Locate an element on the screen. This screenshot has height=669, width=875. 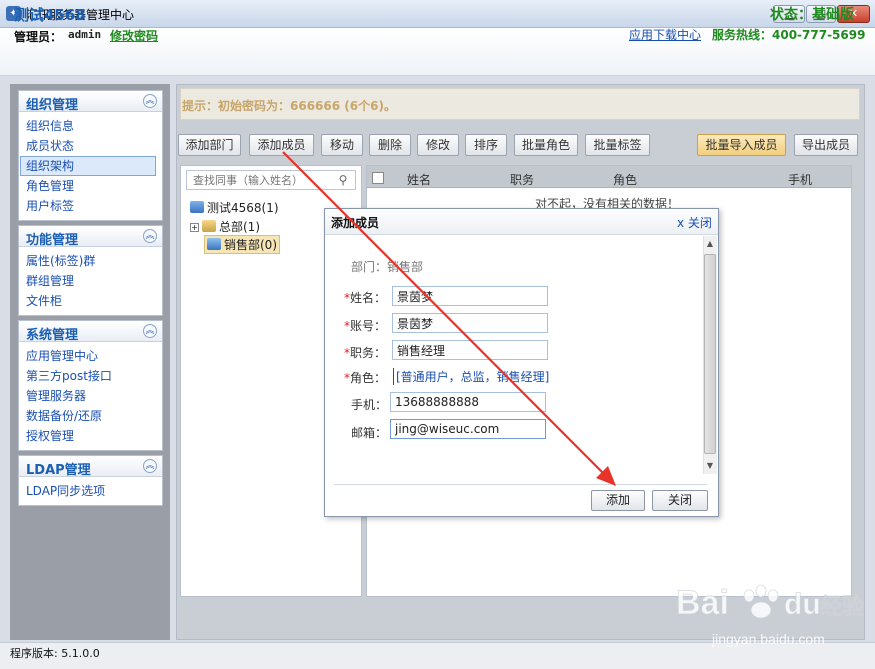
watermark-url: jingyan.baidu.com is located at coordinates (768, 639).